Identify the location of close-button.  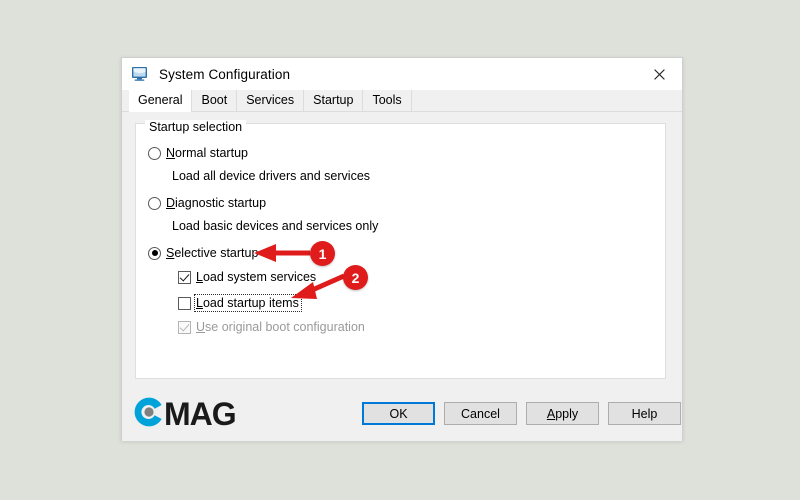
(659, 74).